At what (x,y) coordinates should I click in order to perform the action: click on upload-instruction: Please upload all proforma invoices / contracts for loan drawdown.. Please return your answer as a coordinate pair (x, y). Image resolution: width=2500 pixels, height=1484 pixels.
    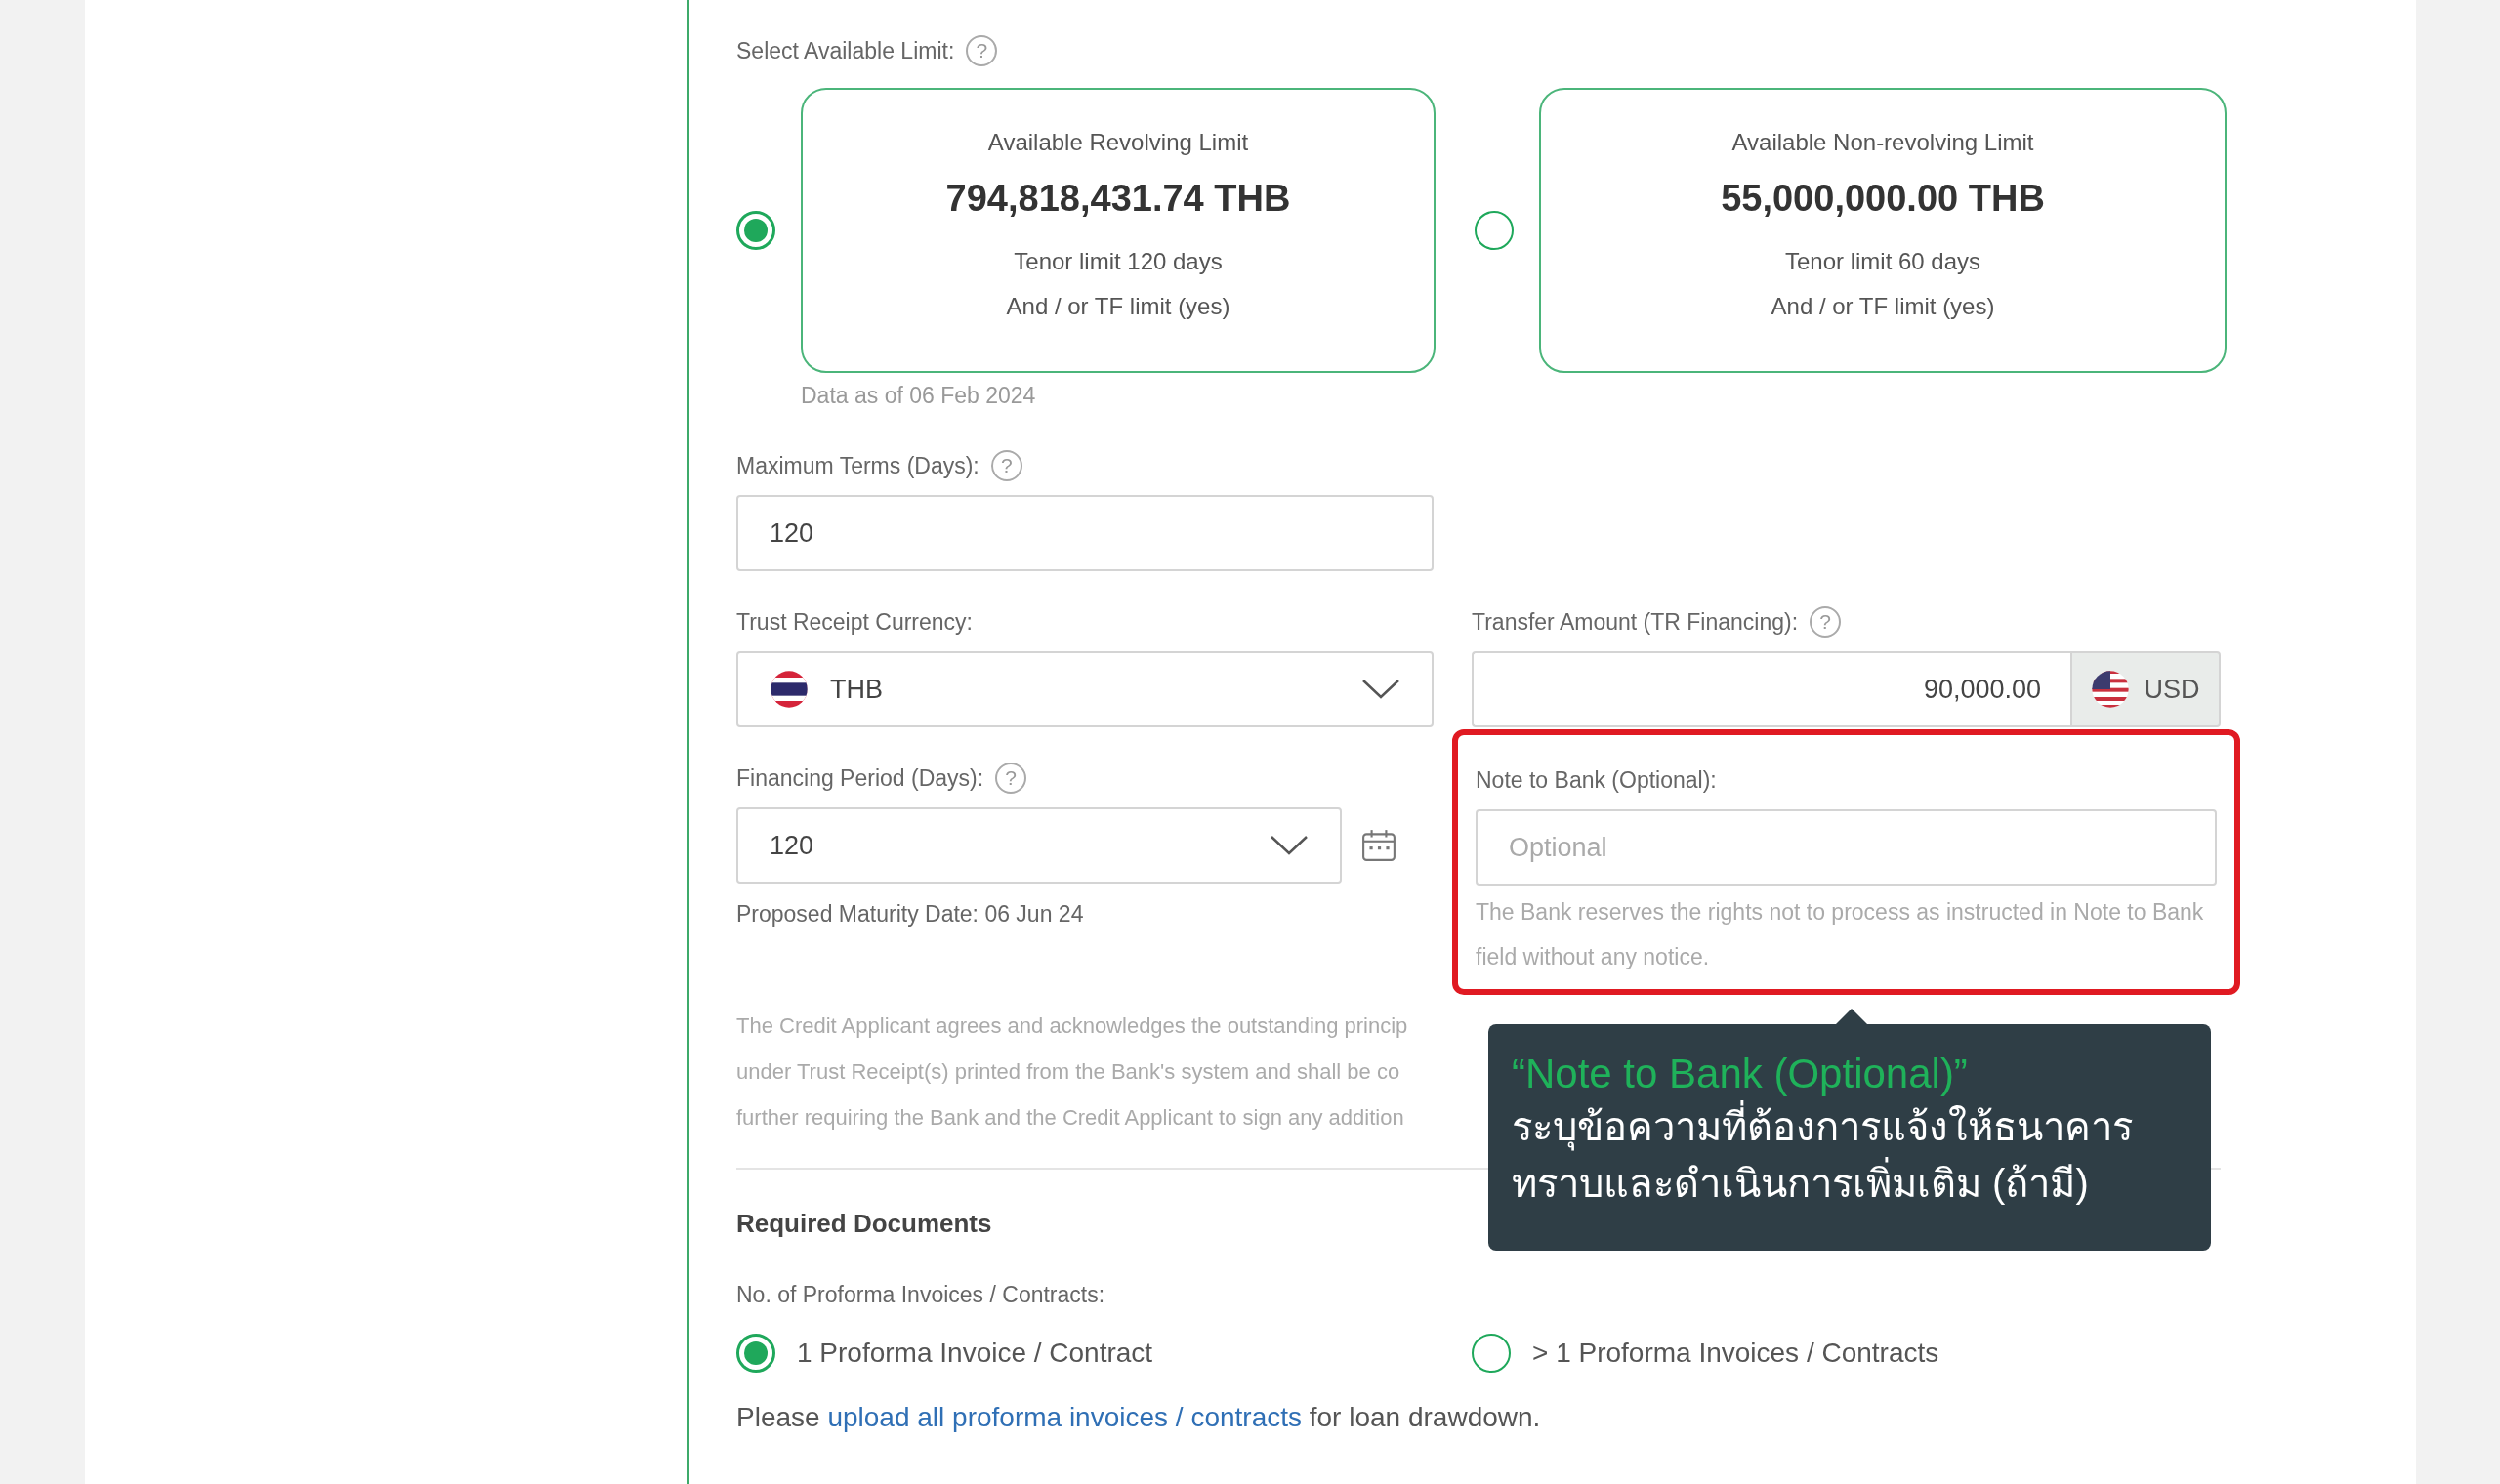
    Looking at the image, I should click on (1139, 1418).